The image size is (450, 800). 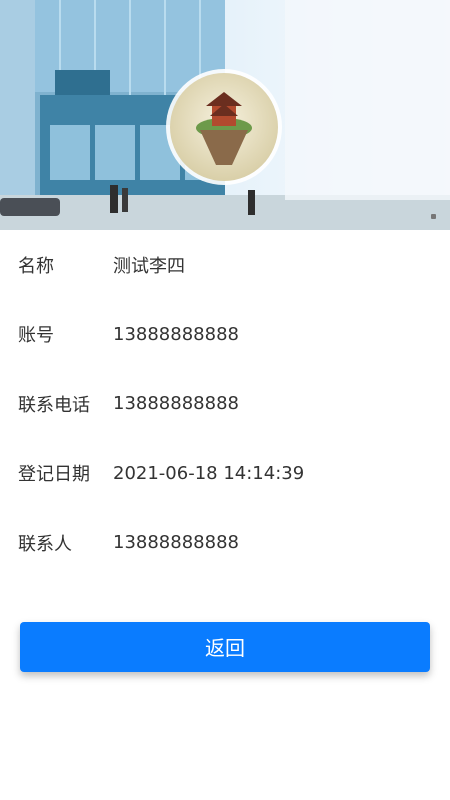 What do you see at coordinates (54, 405) in the screenshot?
I see `field-label: 联系电话` at bounding box center [54, 405].